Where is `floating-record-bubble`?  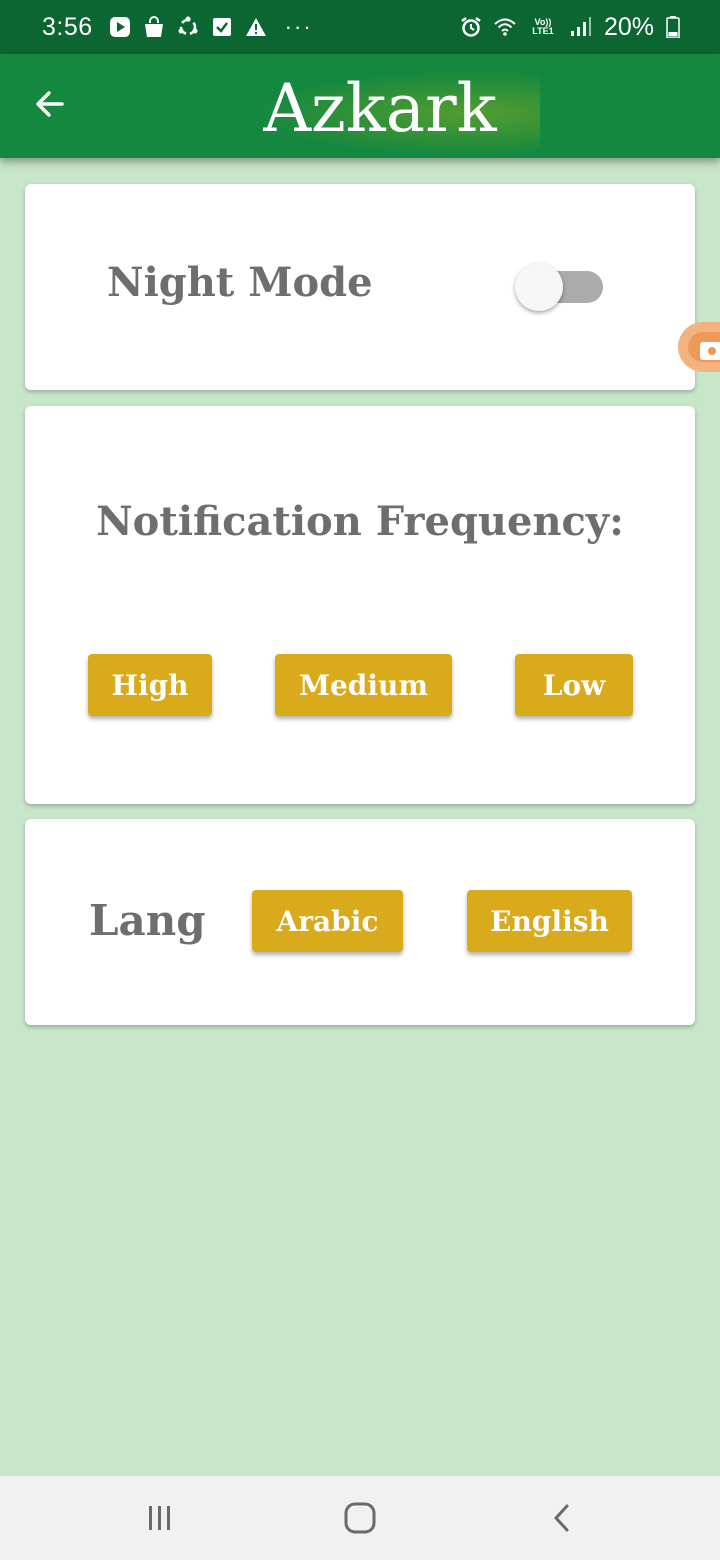
floating-record-bubble is located at coordinates (699, 347).